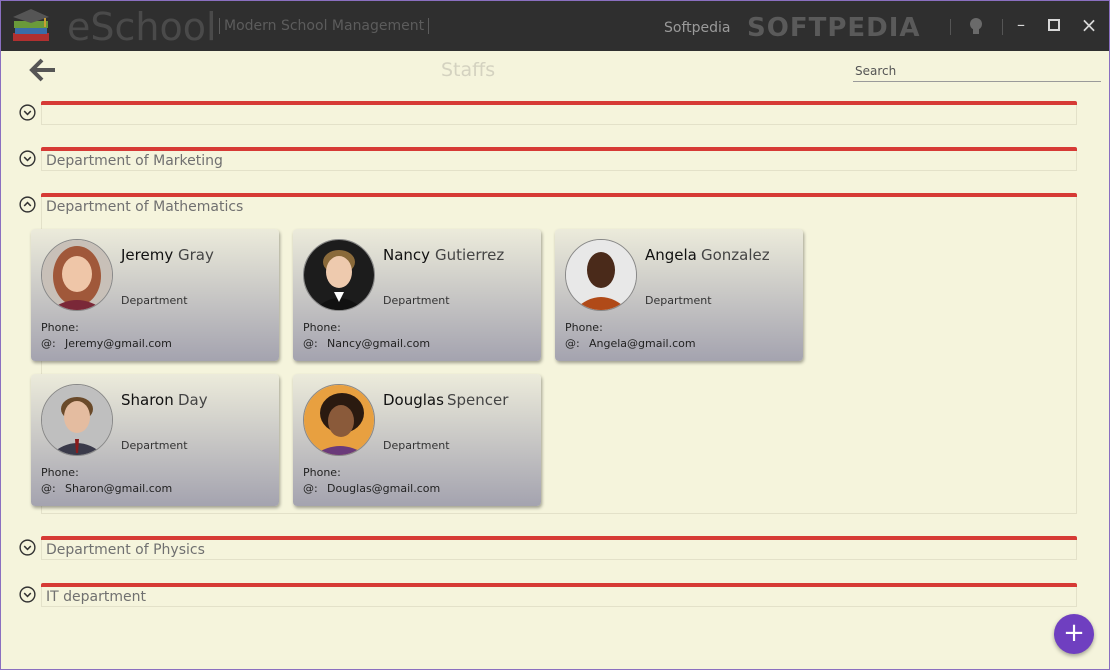 The height and width of the screenshot is (670, 1110). What do you see at coordinates (478, 400) in the screenshot?
I see `staff-last-name: Spencer` at bounding box center [478, 400].